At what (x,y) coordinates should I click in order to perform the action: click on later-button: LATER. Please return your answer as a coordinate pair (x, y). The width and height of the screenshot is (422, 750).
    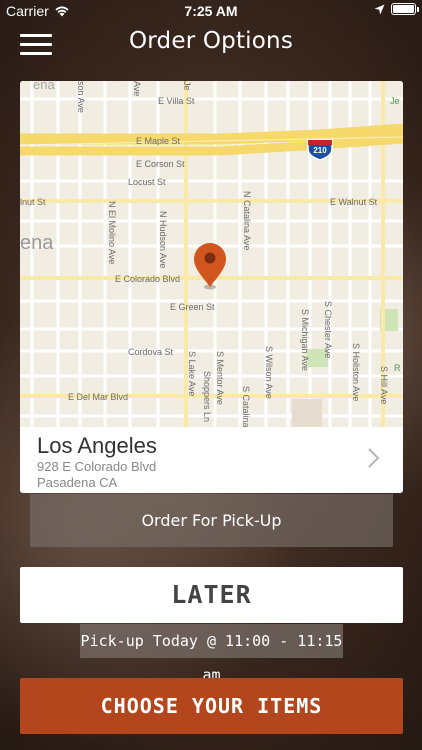
    Looking at the image, I should click on (211, 595).